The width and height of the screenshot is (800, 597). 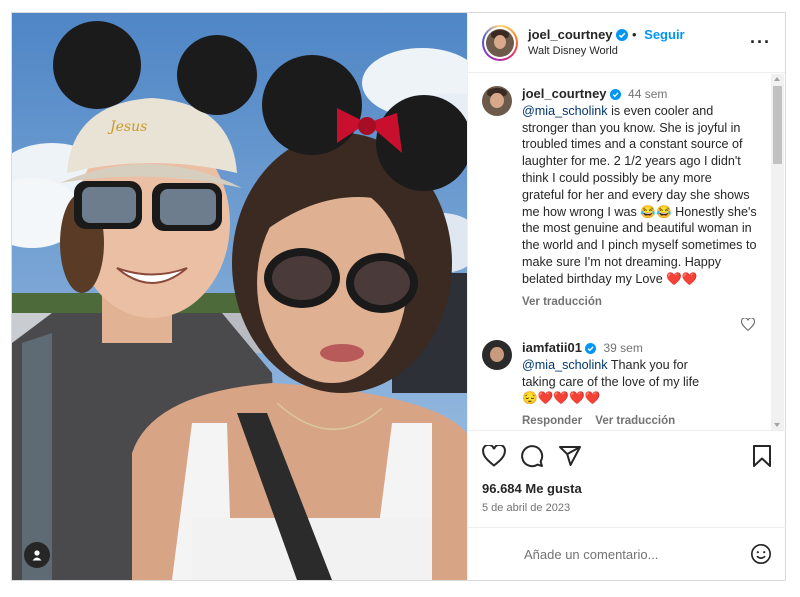 What do you see at coordinates (570, 456) in the screenshot?
I see `share-send-icon` at bounding box center [570, 456].